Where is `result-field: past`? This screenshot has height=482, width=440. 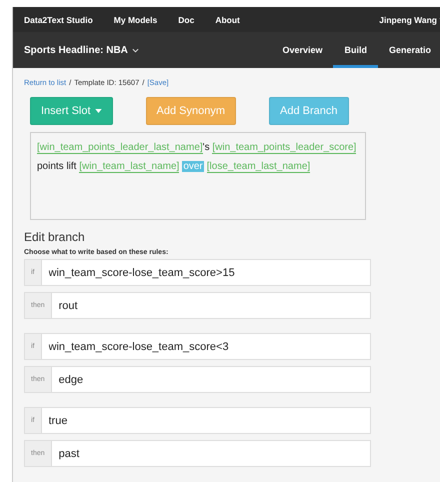
result-field: past is located at coordinates (210, 453).